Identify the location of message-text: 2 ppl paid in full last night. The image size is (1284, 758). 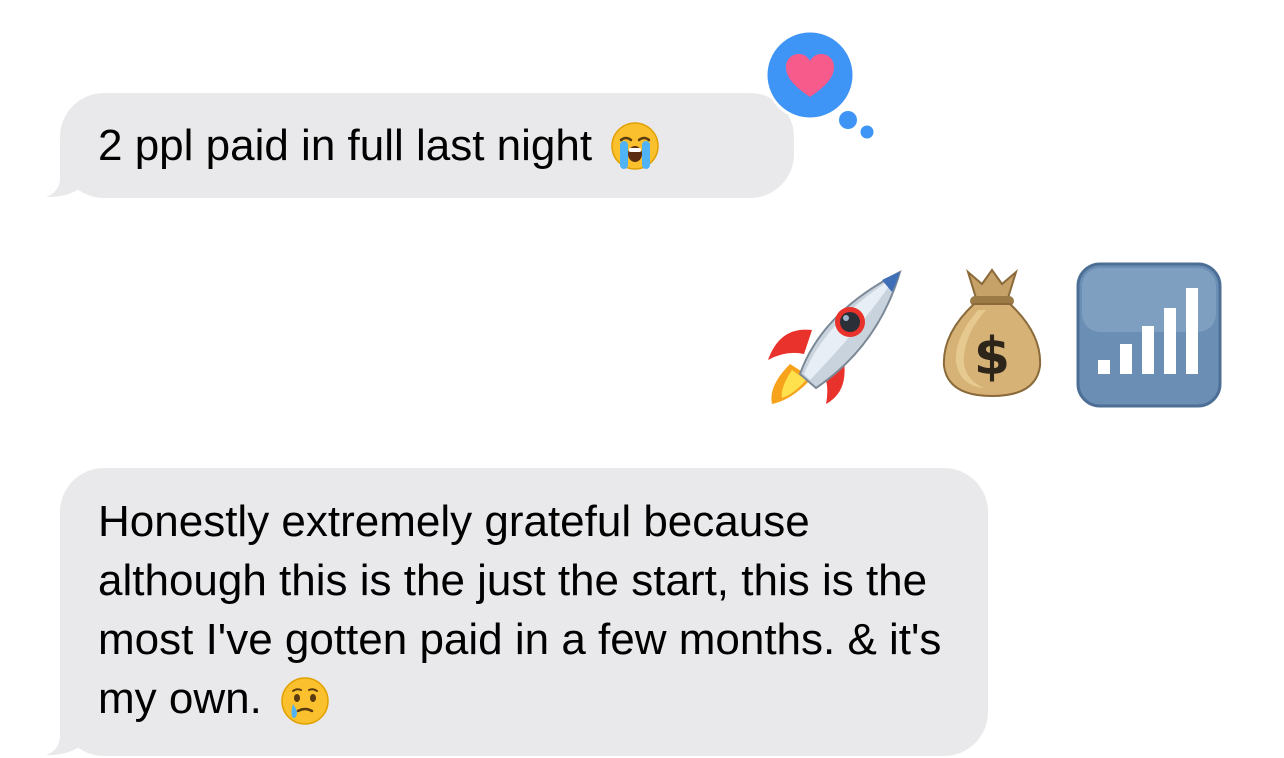
(345, 145).